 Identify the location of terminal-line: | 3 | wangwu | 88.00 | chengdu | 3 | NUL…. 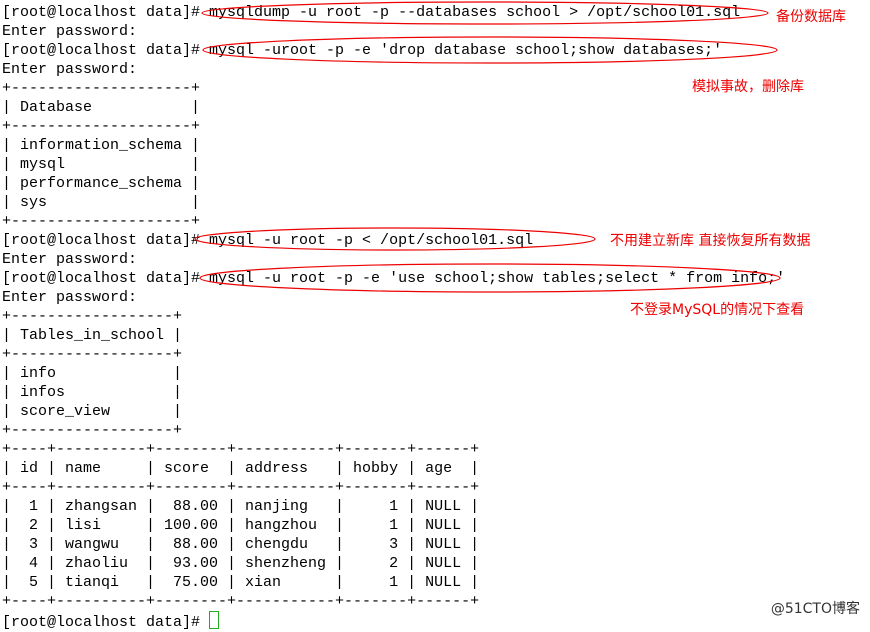
(241, 544).